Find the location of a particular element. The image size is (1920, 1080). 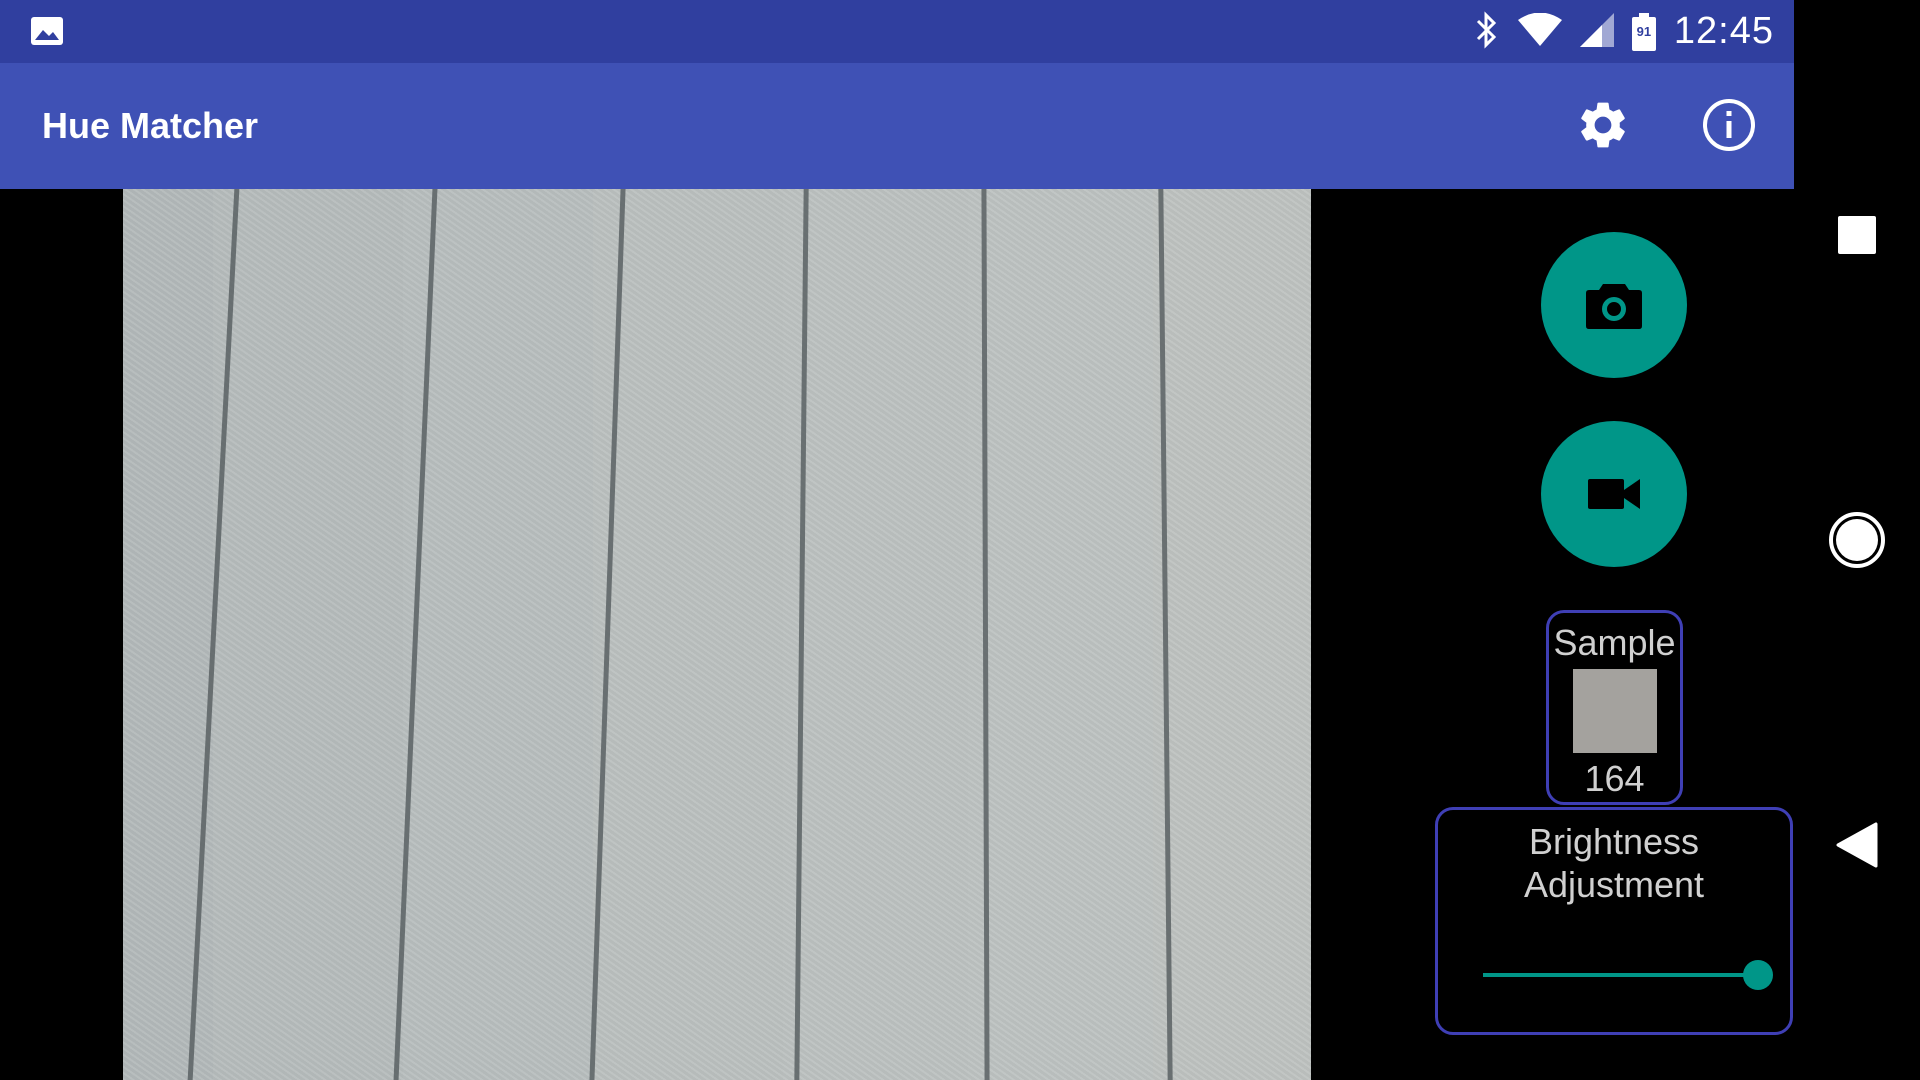

brightness-panel: Brightness Adjustment is located at coordinates (1614, 921).